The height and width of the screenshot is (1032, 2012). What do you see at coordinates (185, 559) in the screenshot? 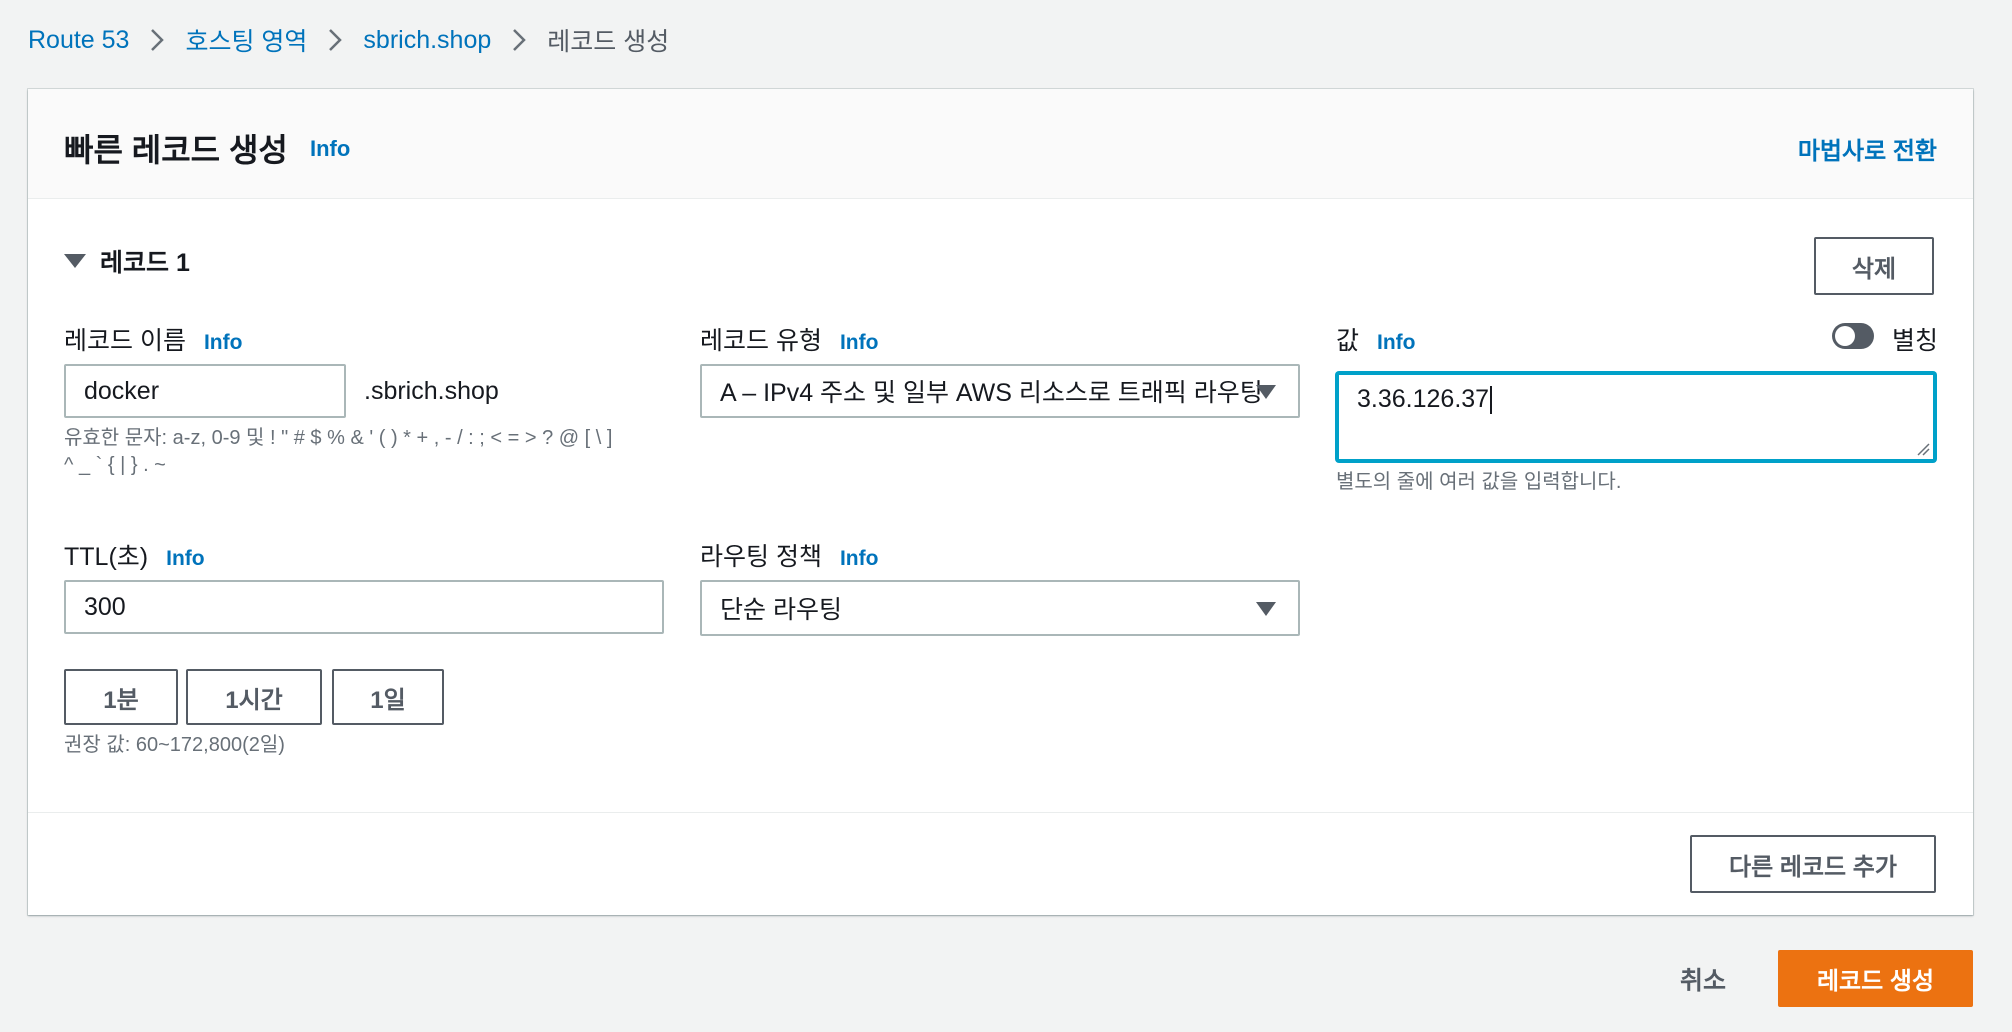
I see `ttl-info-link: Info` at bounding box center [185, 559].